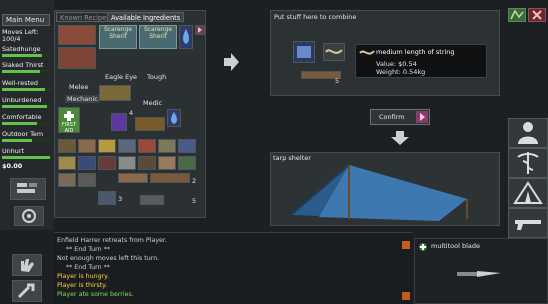 The width and height of the screenshot is (548, 304). Describe the element at coordinates (27, 123) in the screenshot. I see `comfort-bar` at that location.